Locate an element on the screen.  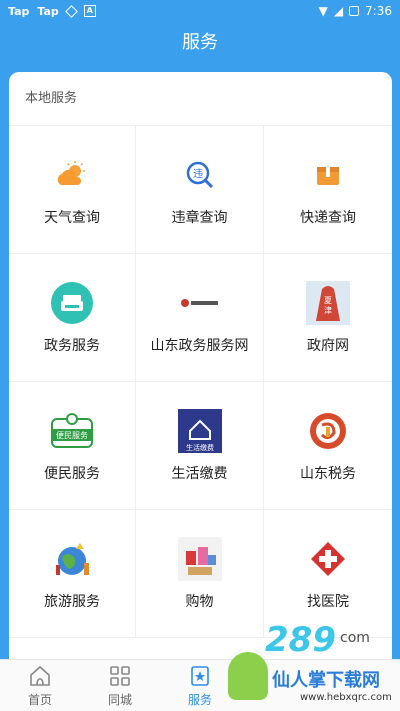
shandong-gov-logo is located at coordinates (200, 303).